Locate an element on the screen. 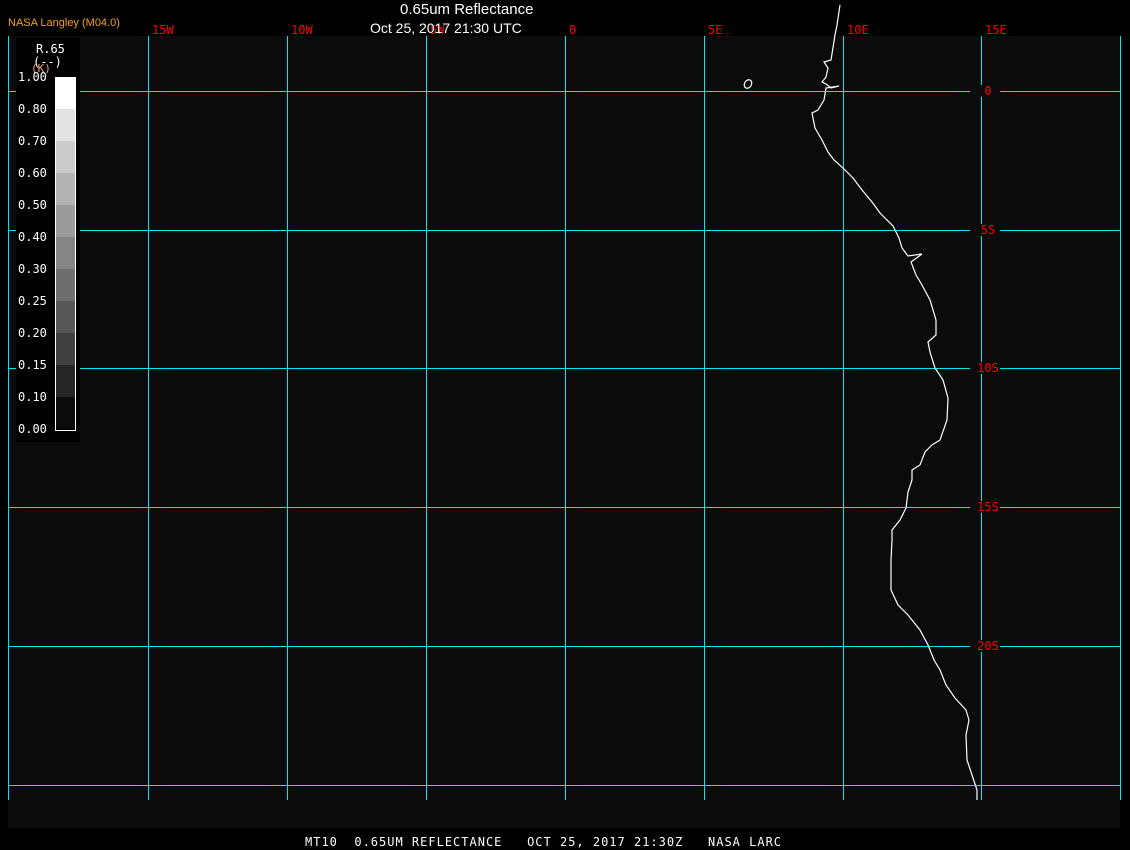 This screenshot has height=850, width=1130. longitude-label: 10W is located at coordinates (302, 30).